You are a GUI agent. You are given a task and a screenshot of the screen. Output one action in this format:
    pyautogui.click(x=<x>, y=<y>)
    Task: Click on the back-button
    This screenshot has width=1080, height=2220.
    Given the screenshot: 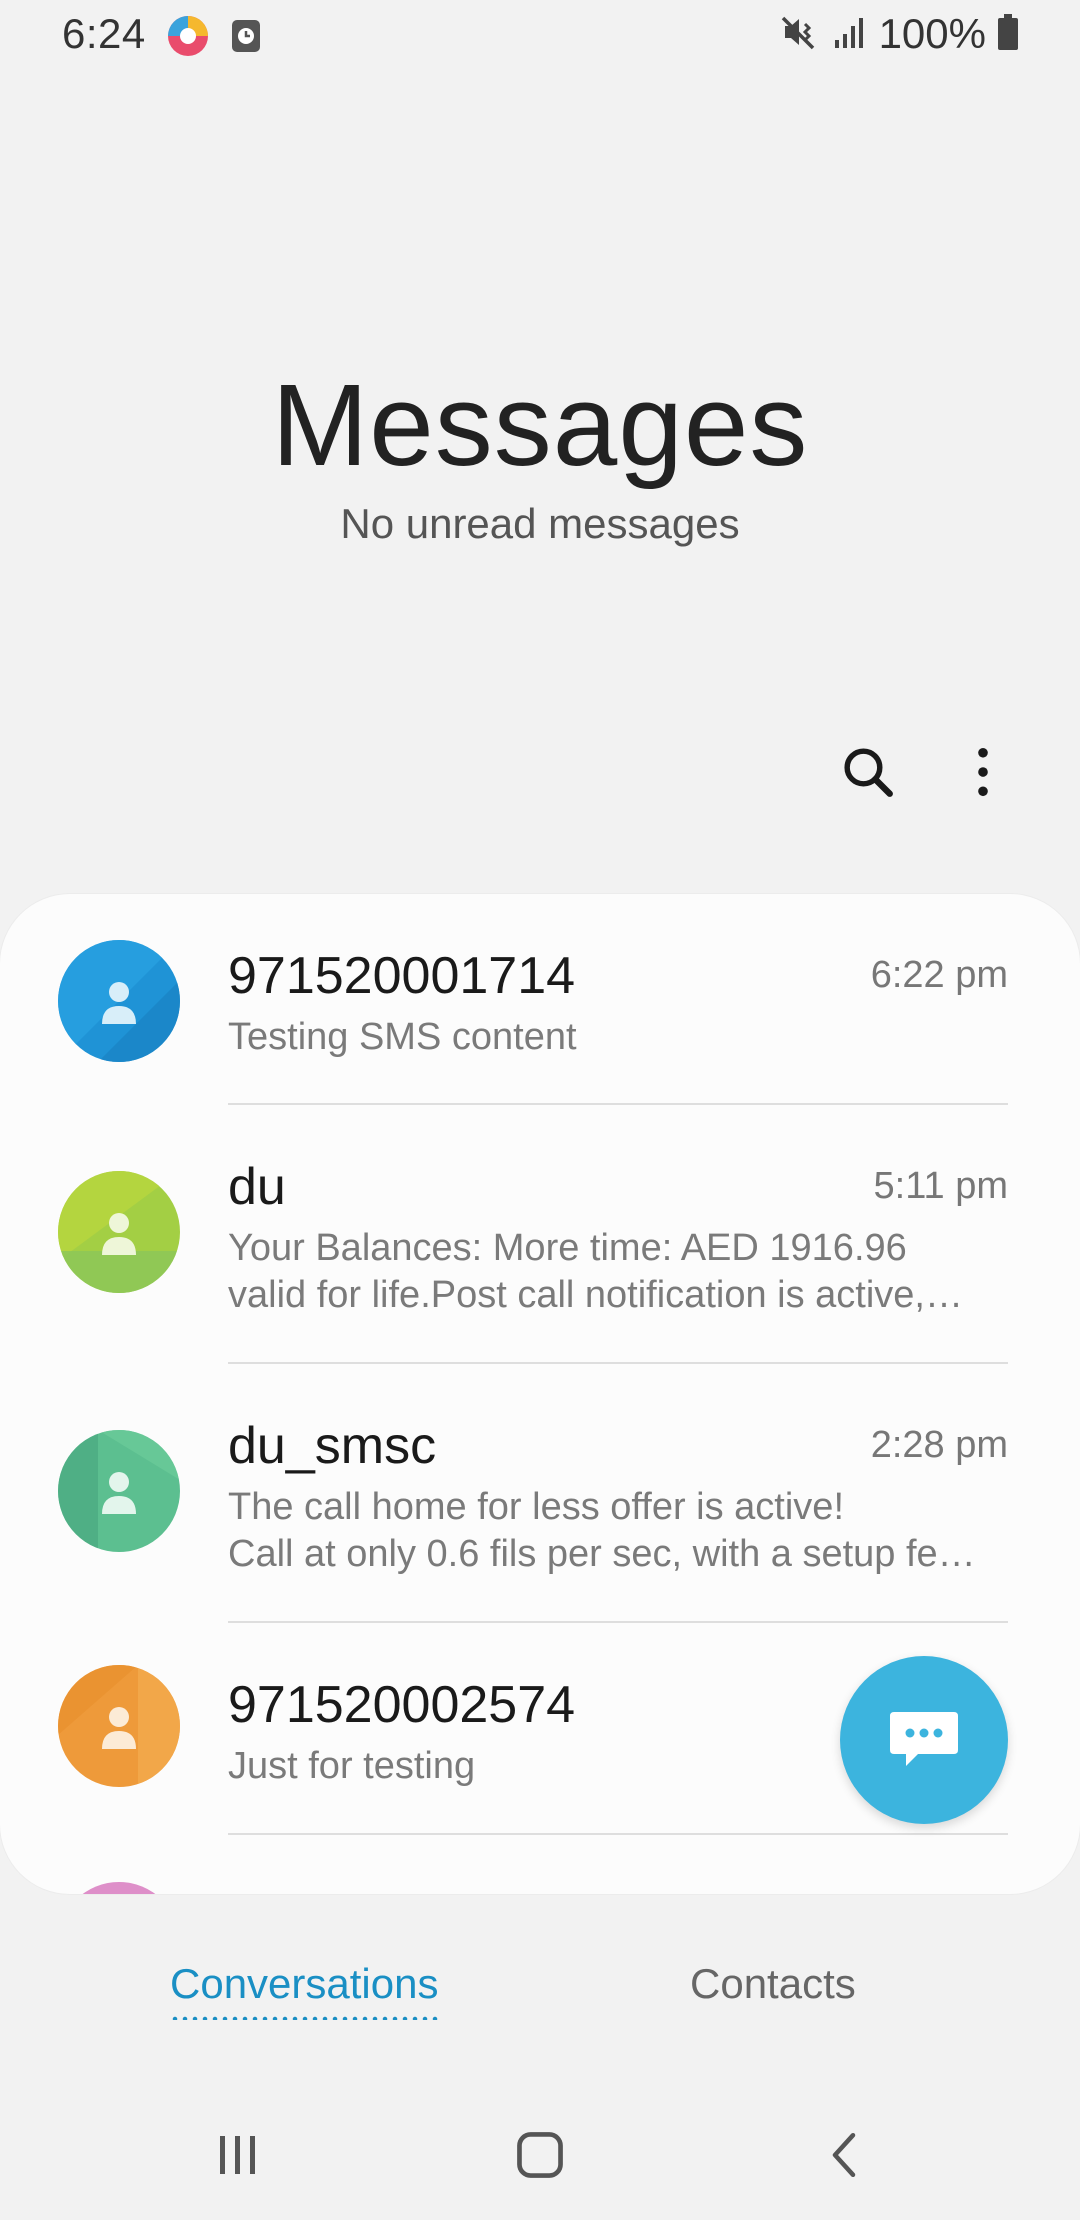 What is the action you would take?
    pyautogui.click(x=844, y=2155)
    